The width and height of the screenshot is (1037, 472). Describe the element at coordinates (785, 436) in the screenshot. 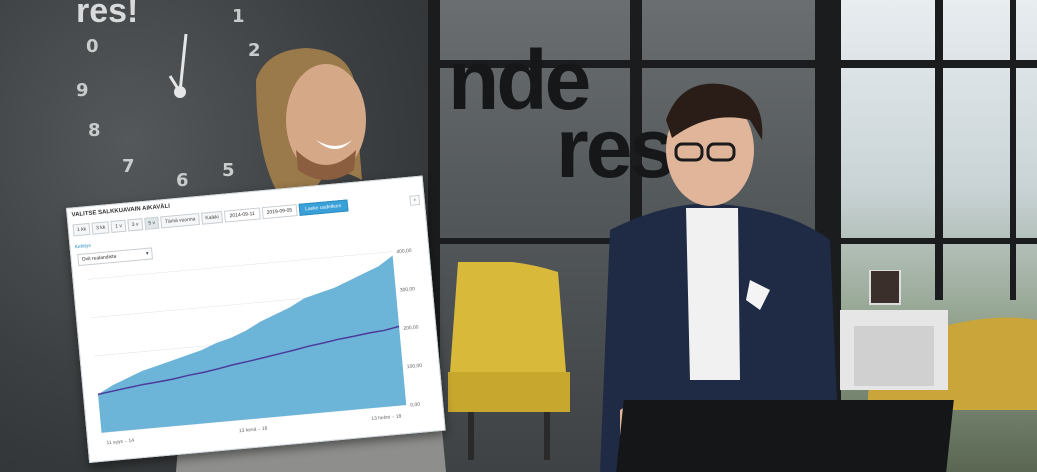

I see `laptop` at that location.